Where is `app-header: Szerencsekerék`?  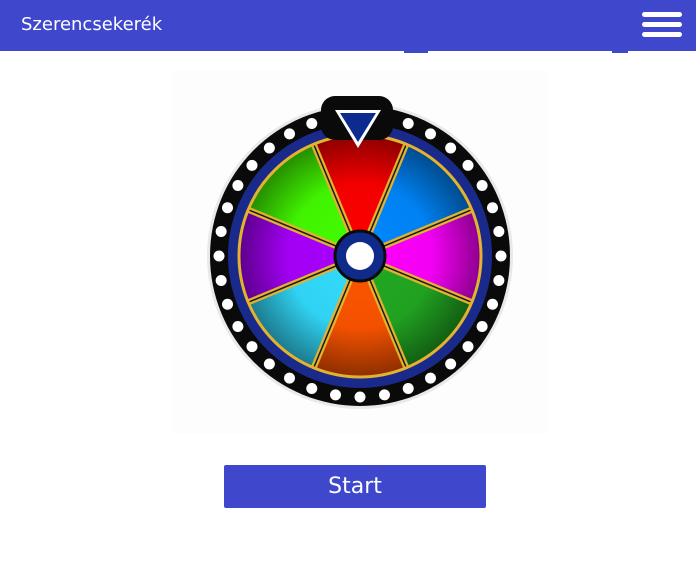 app-header: Szerencsekerék is located at coordinates (348, 25).